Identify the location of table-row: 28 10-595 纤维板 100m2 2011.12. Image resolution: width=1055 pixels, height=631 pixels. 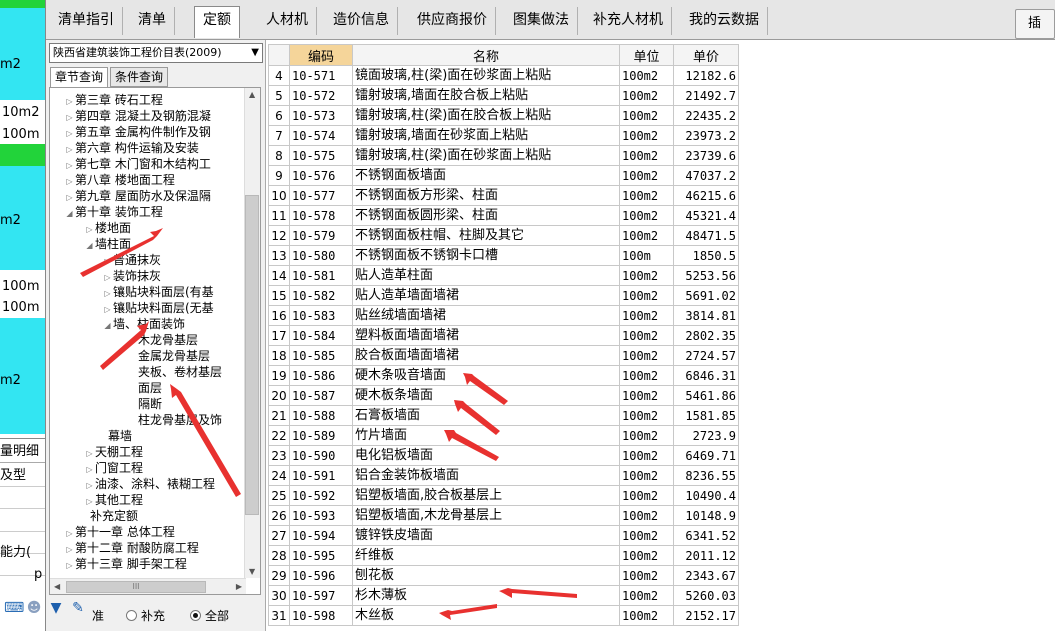
(503, 555).